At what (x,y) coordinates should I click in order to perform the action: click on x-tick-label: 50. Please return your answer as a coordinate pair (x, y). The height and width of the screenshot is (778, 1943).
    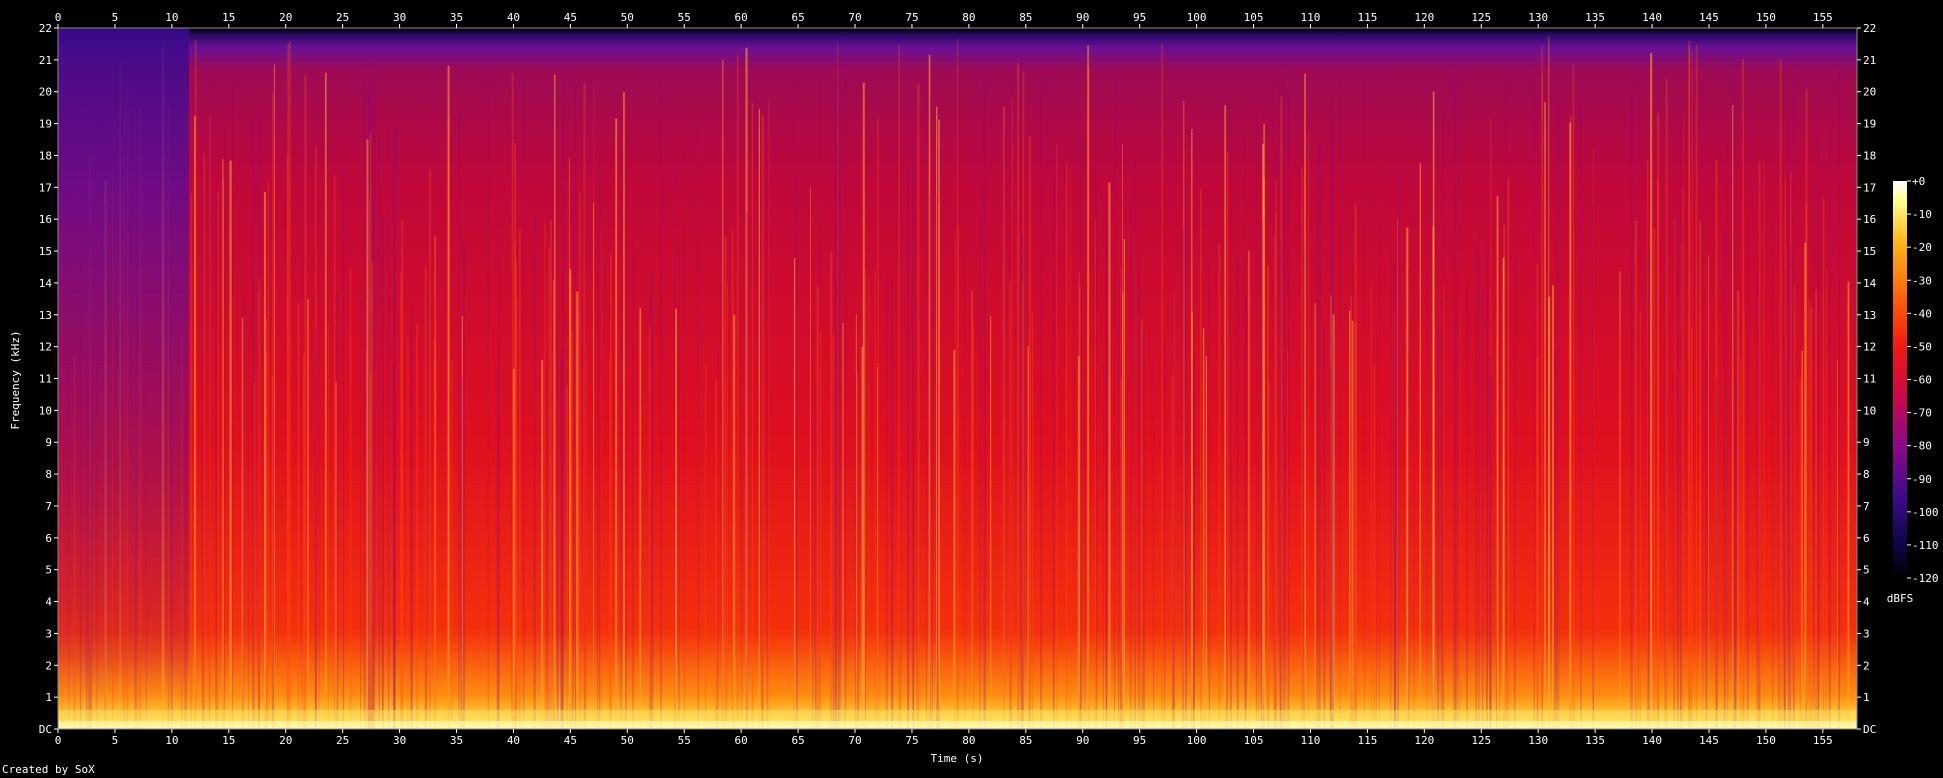
    Looking at the image, I should click on (627, 17).